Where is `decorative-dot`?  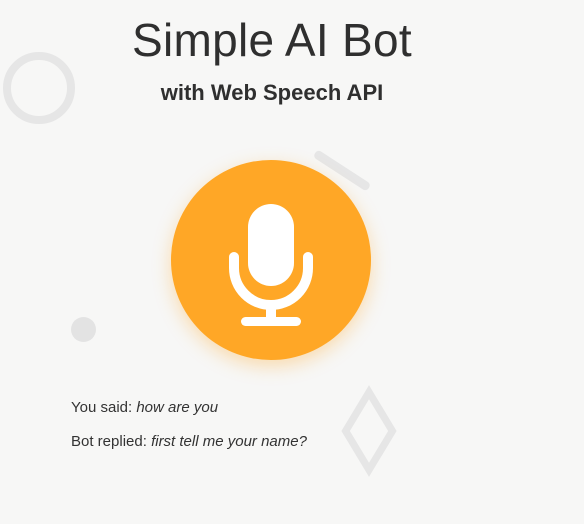
decorative-dot is located at coordinates (83, 329).